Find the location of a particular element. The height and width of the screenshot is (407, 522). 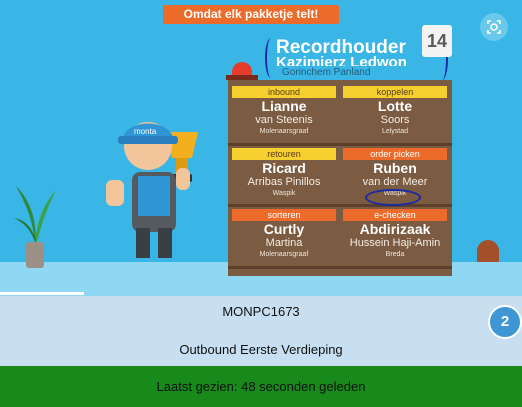

record-holder-place: Gorinchem Panland is located at coordinates (326, 72).